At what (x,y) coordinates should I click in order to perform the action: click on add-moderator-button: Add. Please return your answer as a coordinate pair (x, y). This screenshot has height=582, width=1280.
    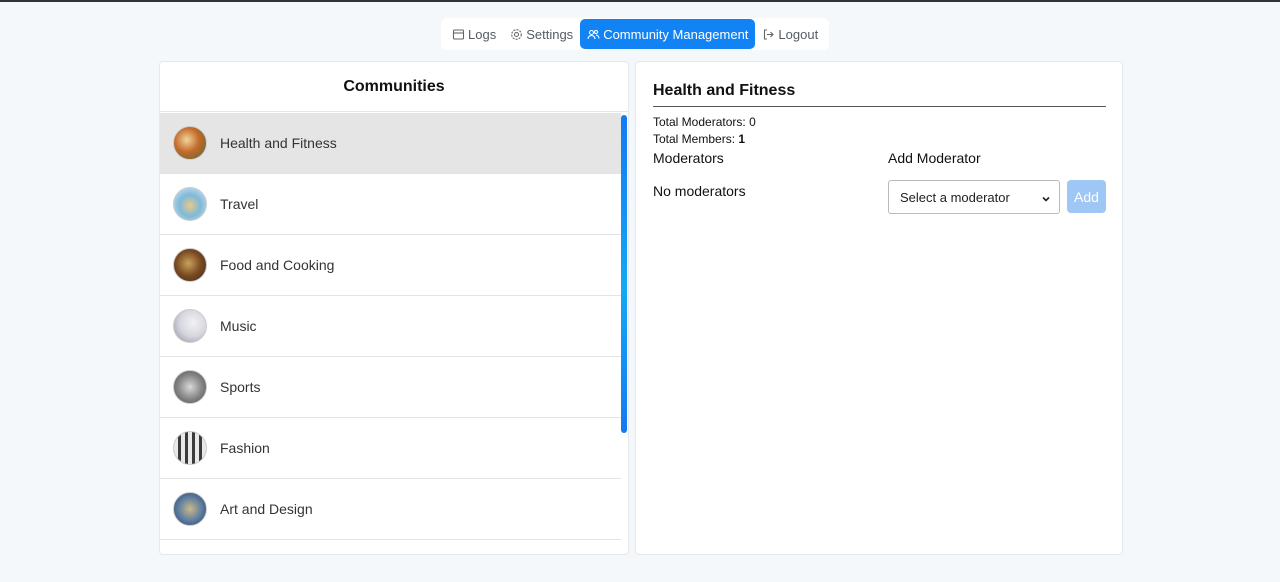
    Looking at the image, I should click on (1086, 196).